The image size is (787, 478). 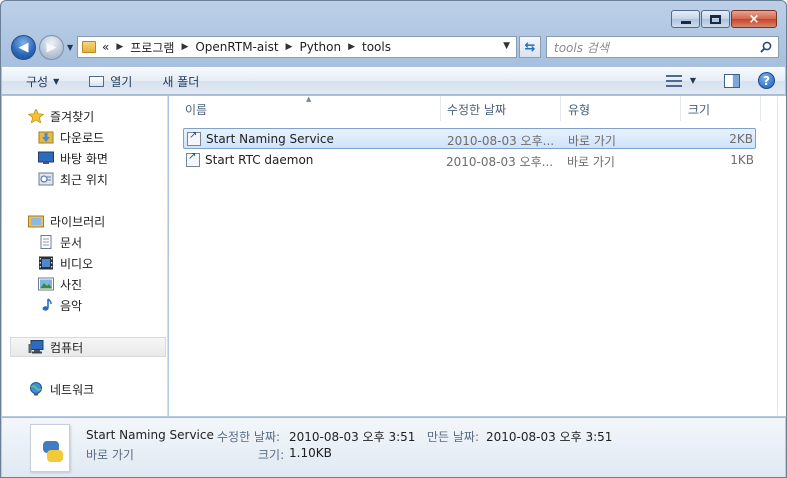 What do you see at coordinates (476, 111) in the screenshot?
I see `column-header-date-modified: 수정한 날짜` at bounding box center [476, 111].